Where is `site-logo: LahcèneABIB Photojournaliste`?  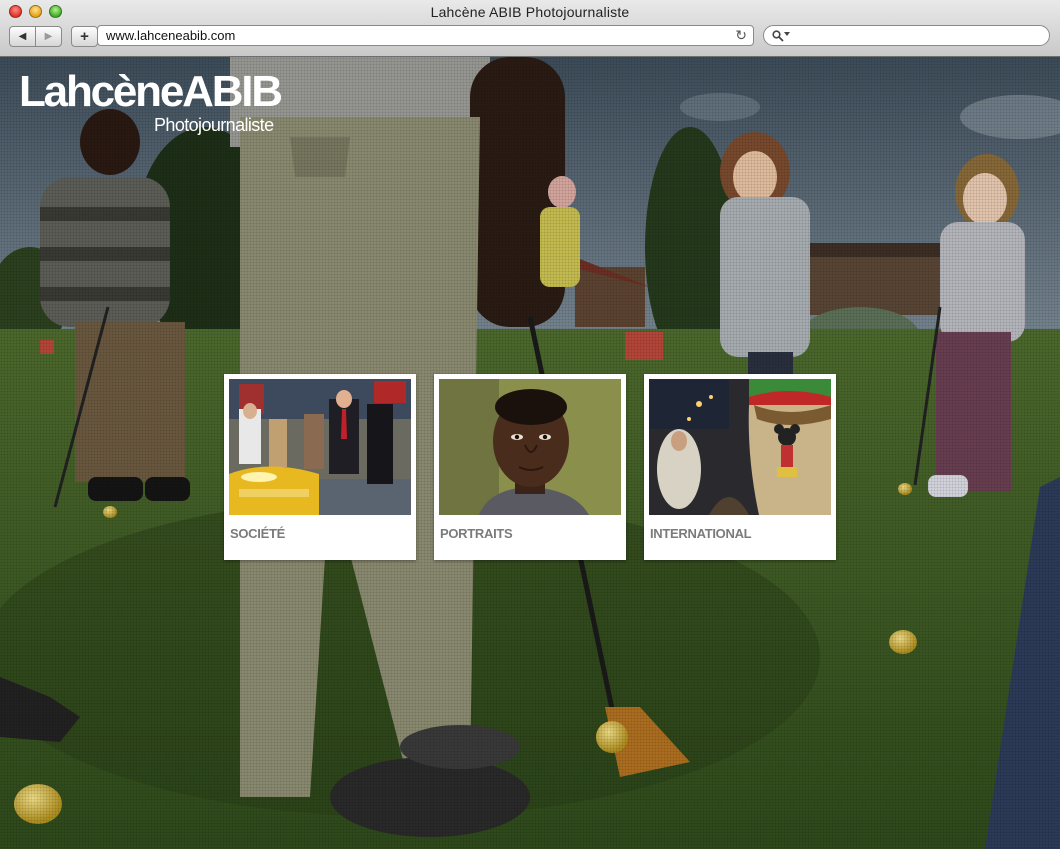 site-logo: LahcèneABIB Photojournaliste is located at coordinates (151, 101).